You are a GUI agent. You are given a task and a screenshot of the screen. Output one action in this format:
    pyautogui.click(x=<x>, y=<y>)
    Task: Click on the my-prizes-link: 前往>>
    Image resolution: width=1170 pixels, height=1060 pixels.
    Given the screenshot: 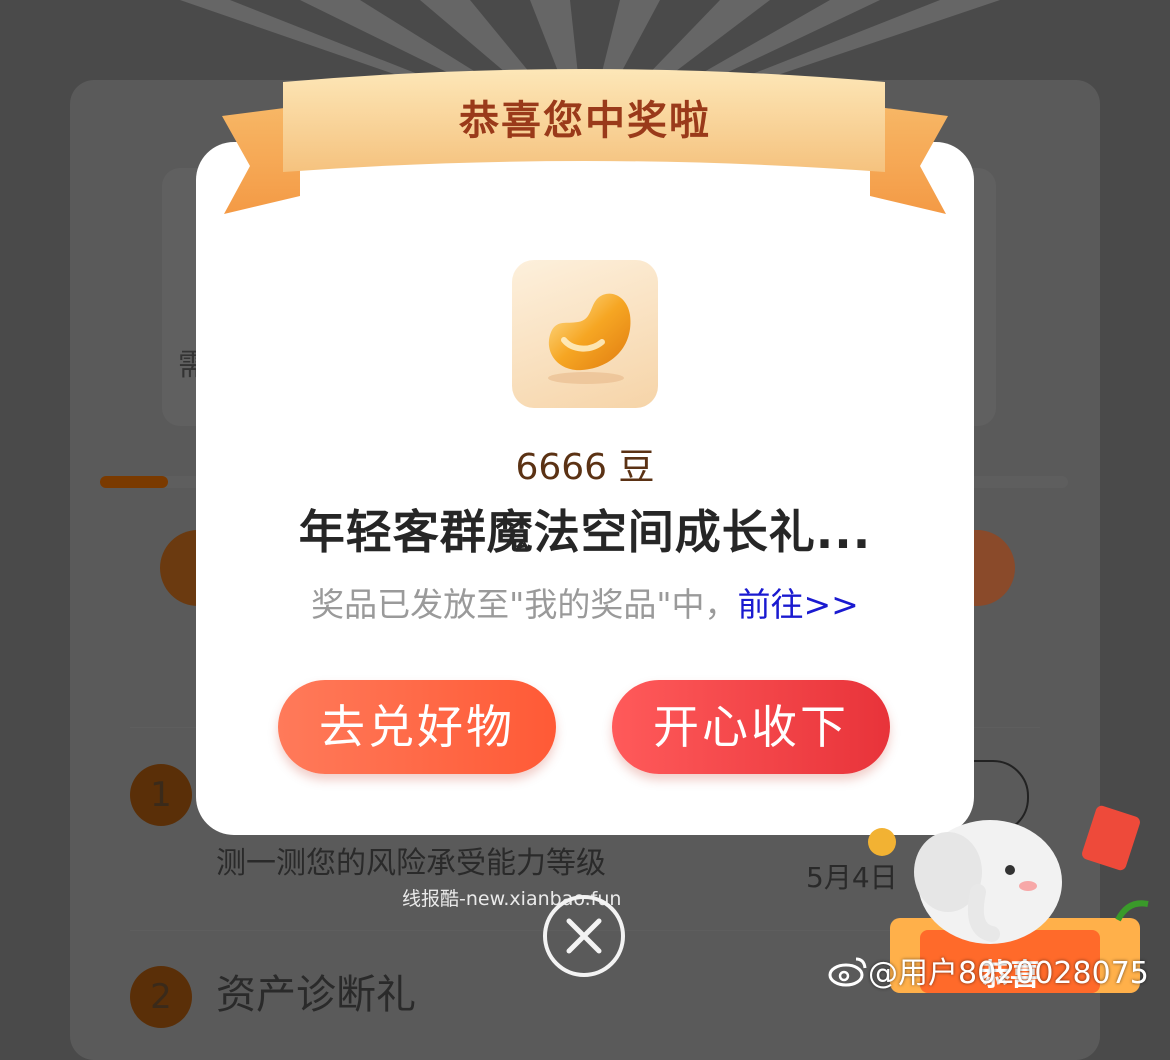 What is the action you would take?
    pyautogui.click(x=798, y=604)
    